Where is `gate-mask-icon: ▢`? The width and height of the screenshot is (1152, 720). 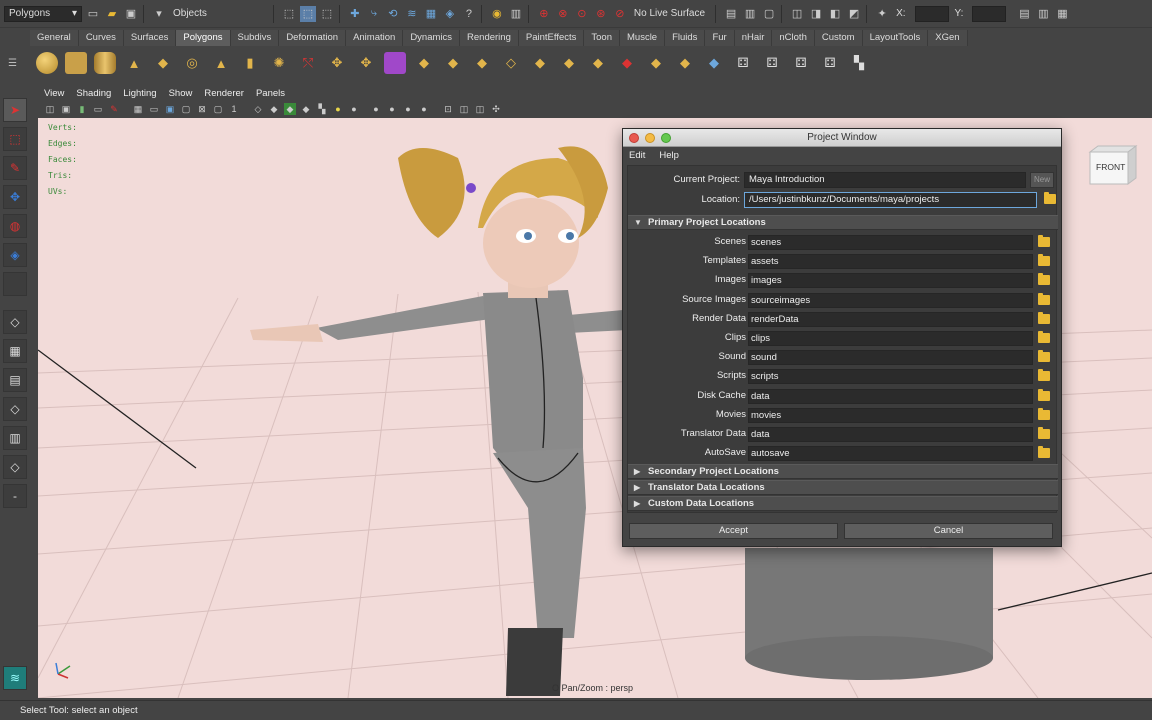 gate-mask-icon: ▢ is located at coordinates (186, 109).